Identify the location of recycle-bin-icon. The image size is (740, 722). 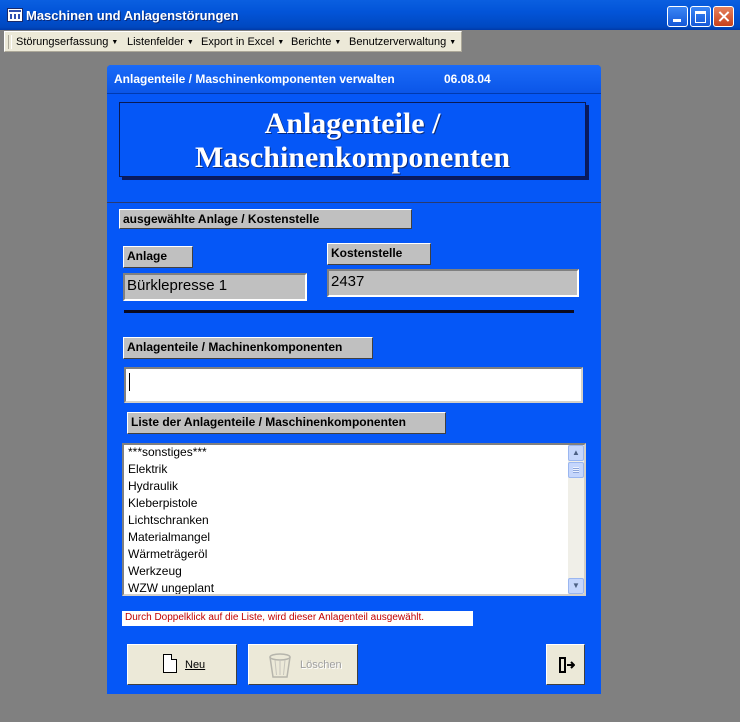
(280, 665).